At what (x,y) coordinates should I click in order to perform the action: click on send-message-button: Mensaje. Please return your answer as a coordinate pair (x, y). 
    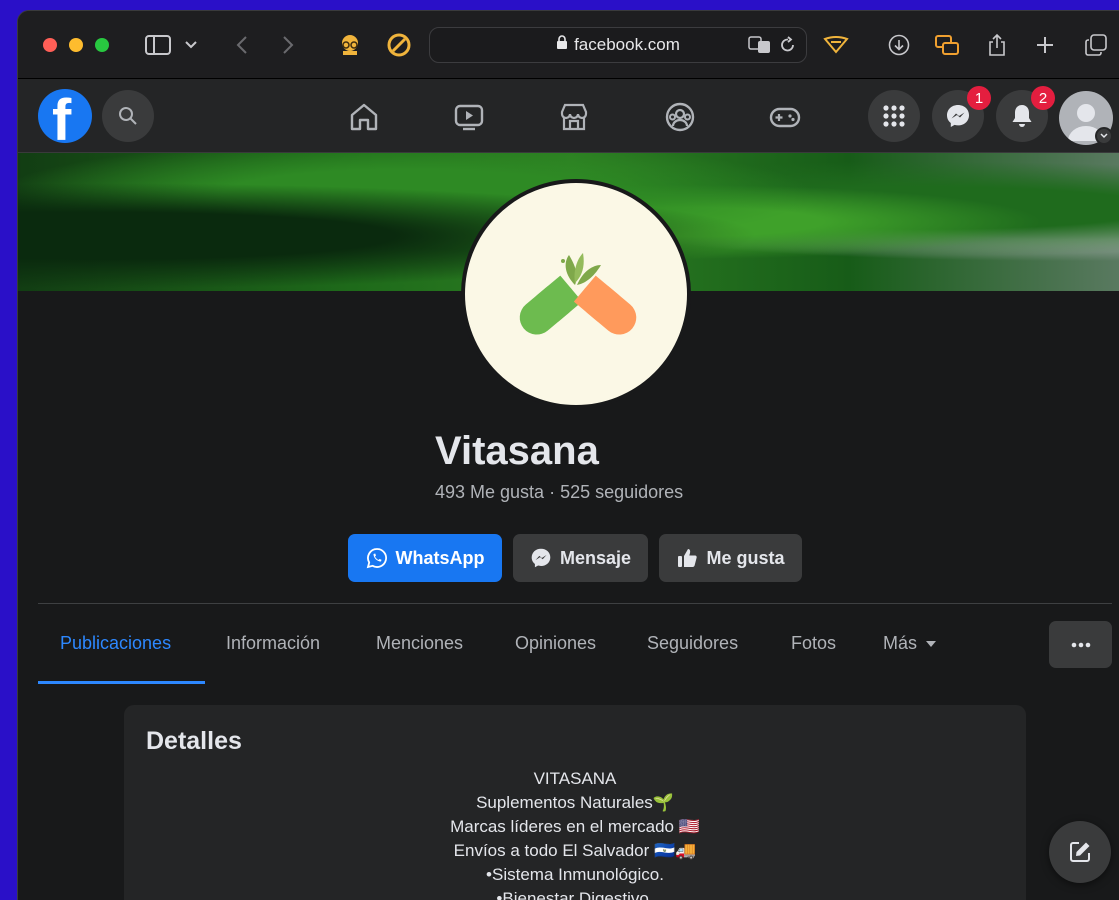
    Looking at the image, I should click on (580, 558).